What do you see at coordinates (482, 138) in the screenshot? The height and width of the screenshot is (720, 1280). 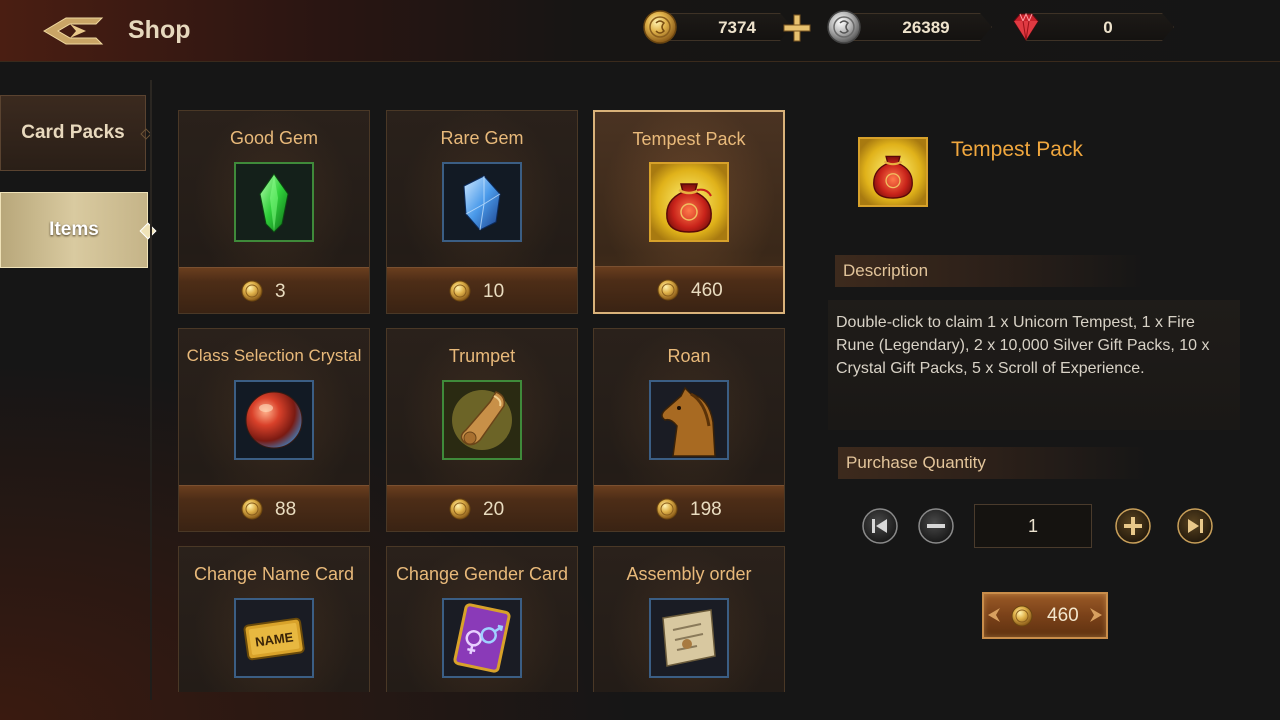 I see `item-name: Rare Gem` at bounding box center [482, 138].